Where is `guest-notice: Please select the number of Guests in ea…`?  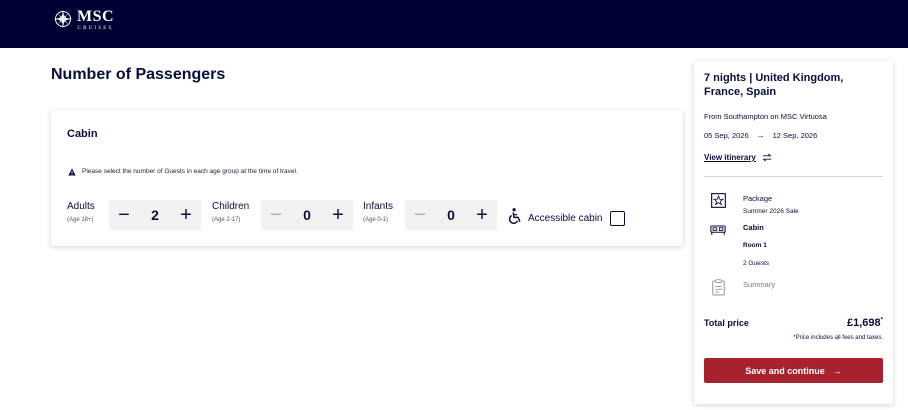 guest-notice: Please select the number of Guests in ea… is located at coordinates (182, 171).